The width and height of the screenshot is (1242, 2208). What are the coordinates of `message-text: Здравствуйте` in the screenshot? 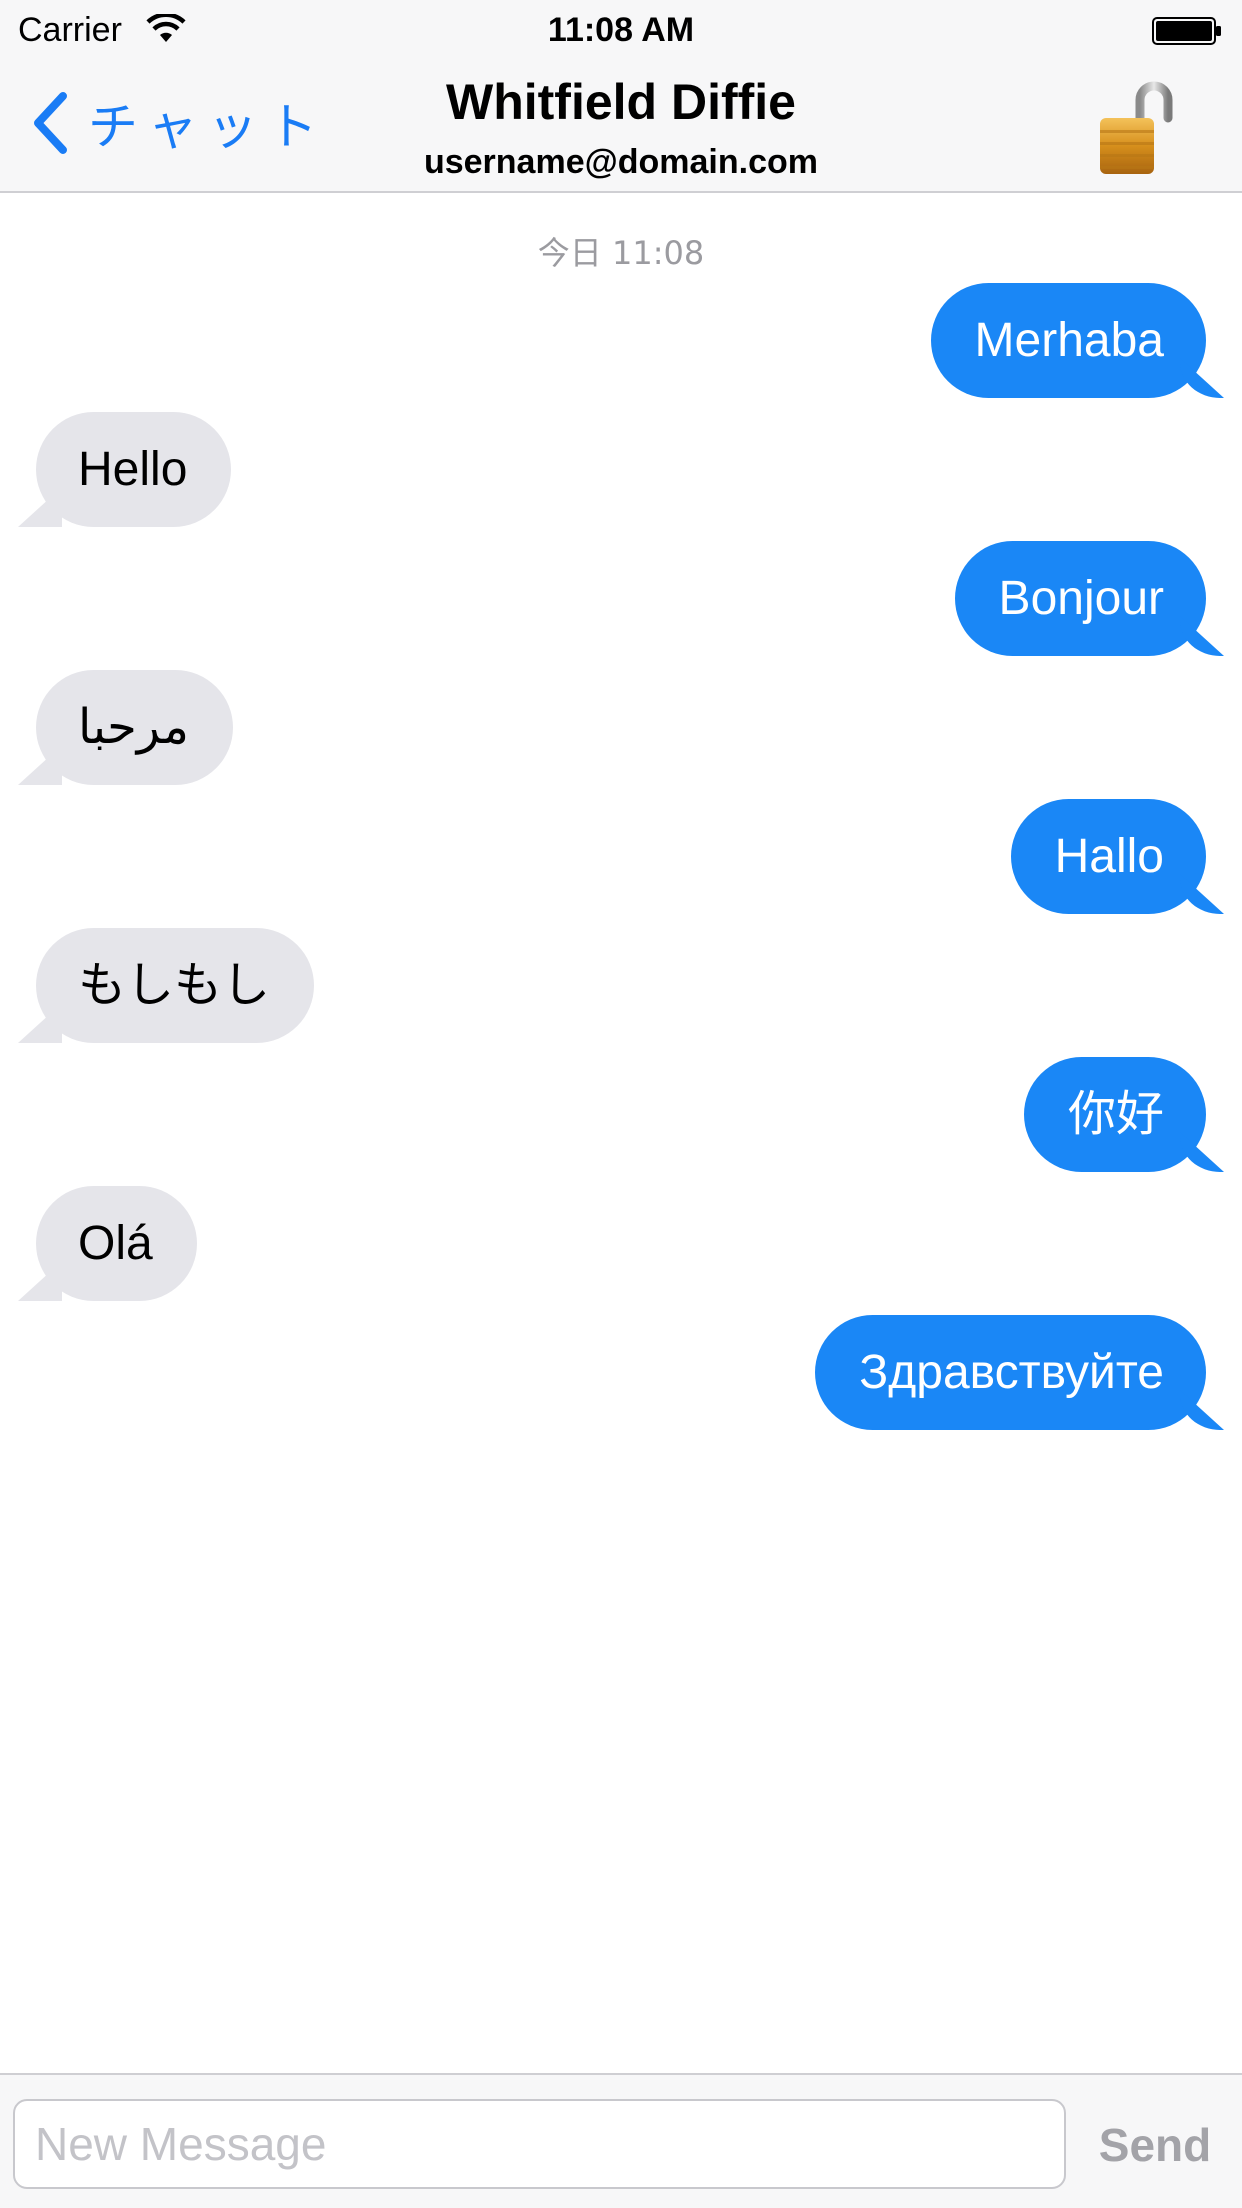 It's located at (1011, 1372).